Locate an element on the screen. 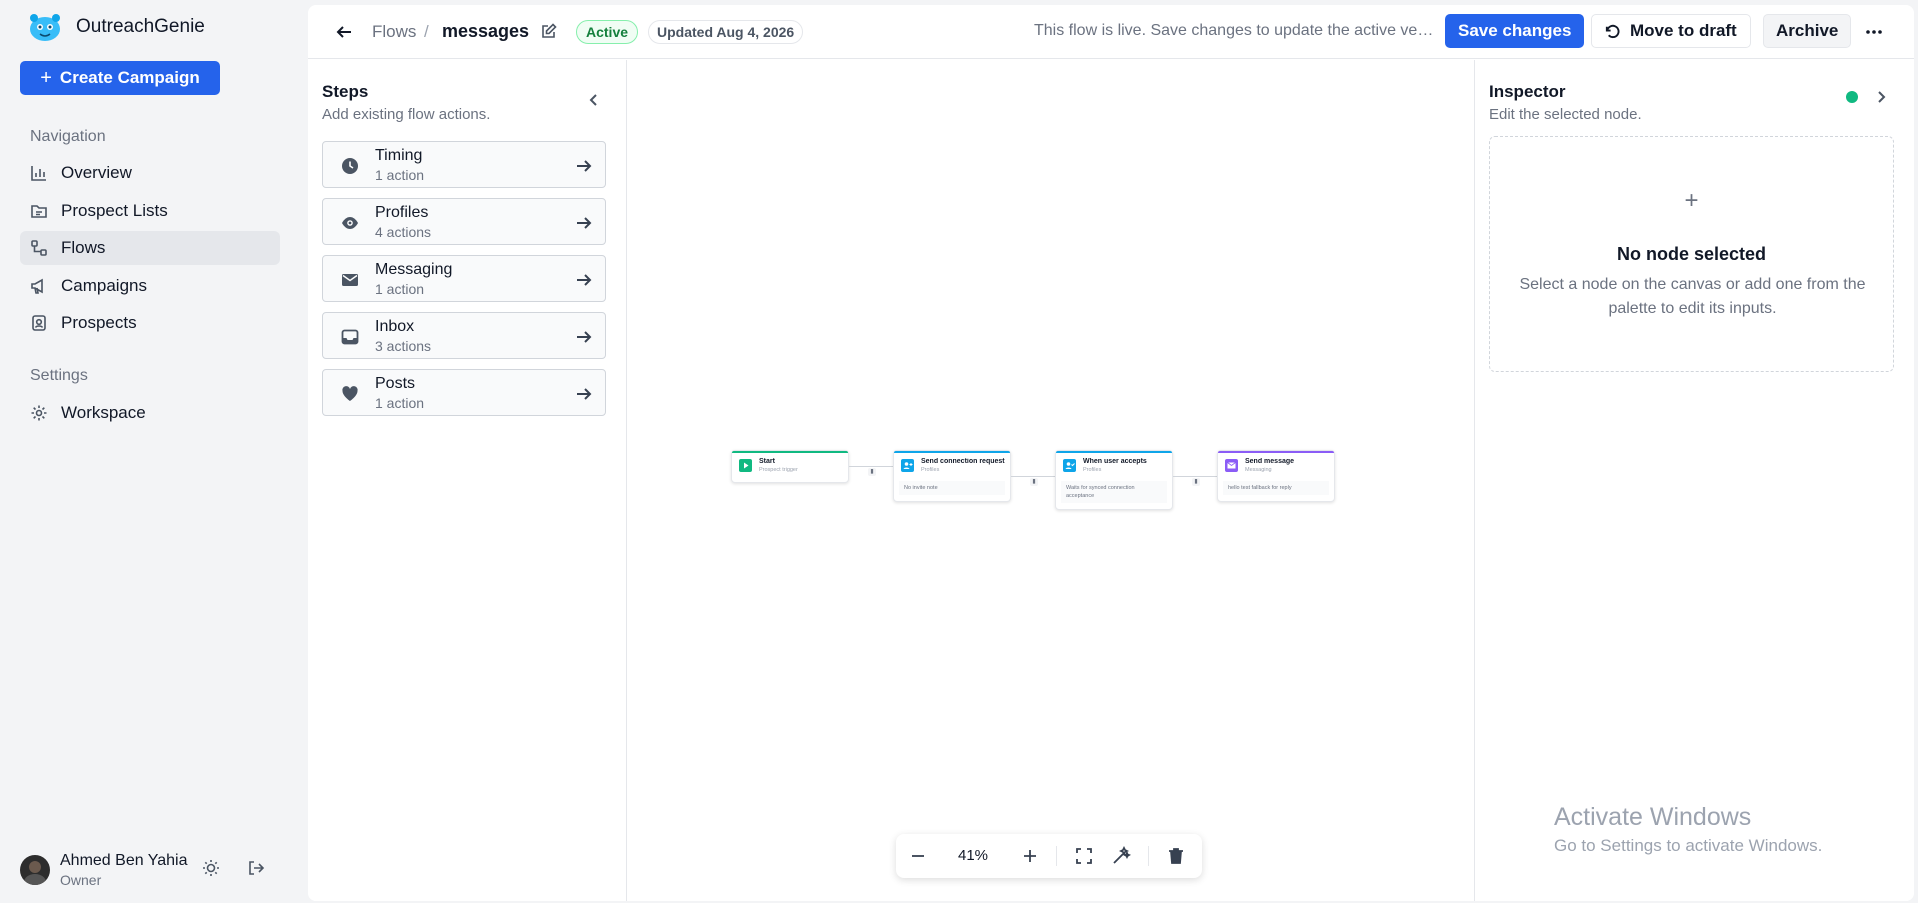  logout-button is located at coordinates (256, 868).